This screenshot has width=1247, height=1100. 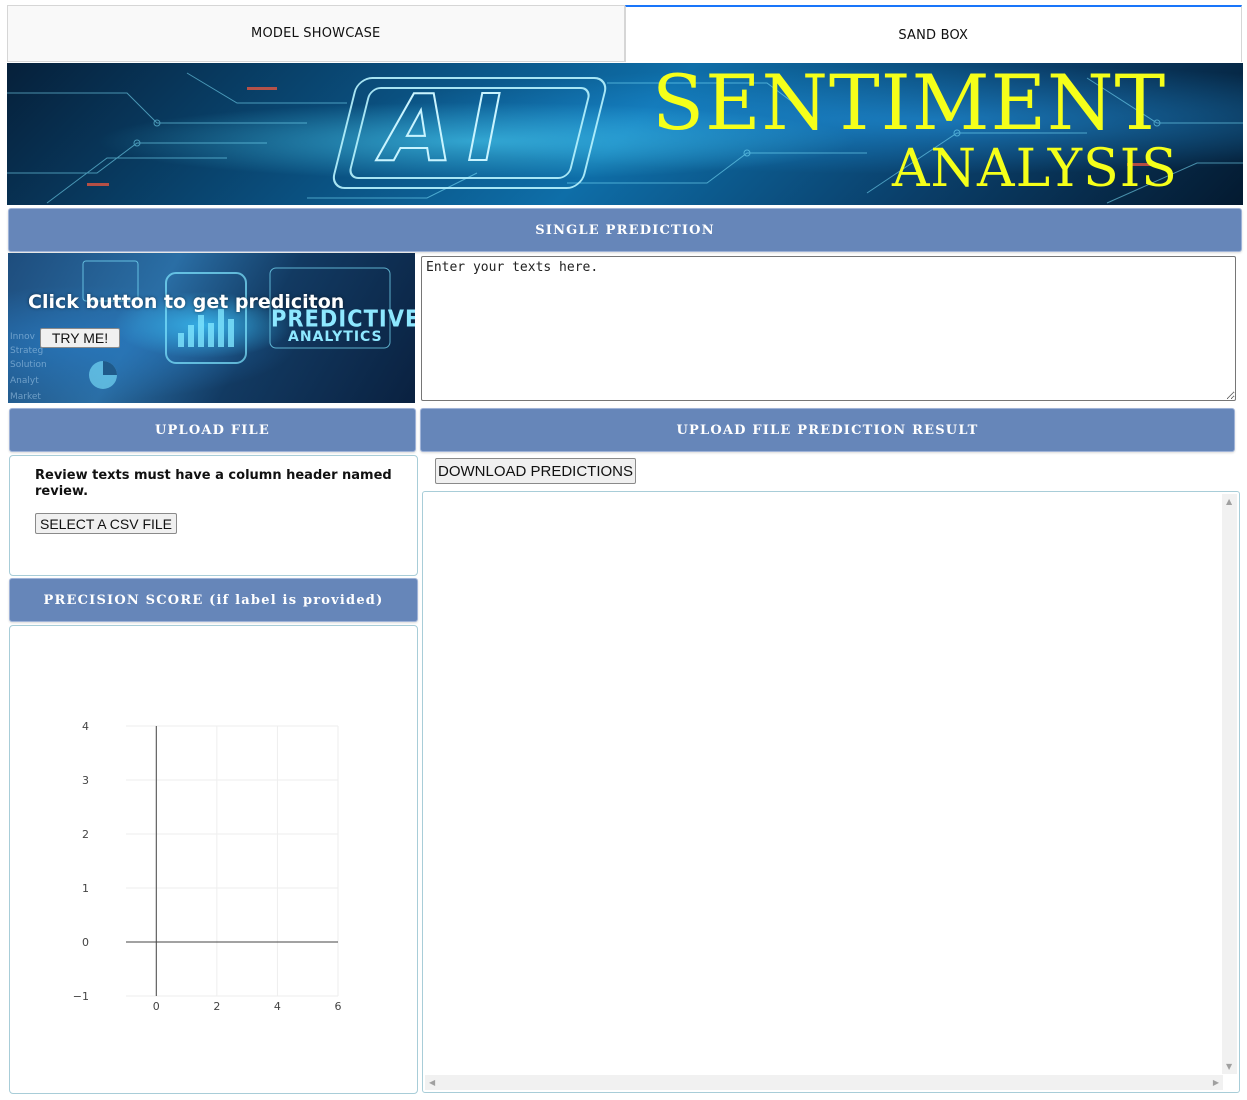 I want to click on tab-bar: MODEL SHOWCASE SAND BOX, so click(x=624, y=33).